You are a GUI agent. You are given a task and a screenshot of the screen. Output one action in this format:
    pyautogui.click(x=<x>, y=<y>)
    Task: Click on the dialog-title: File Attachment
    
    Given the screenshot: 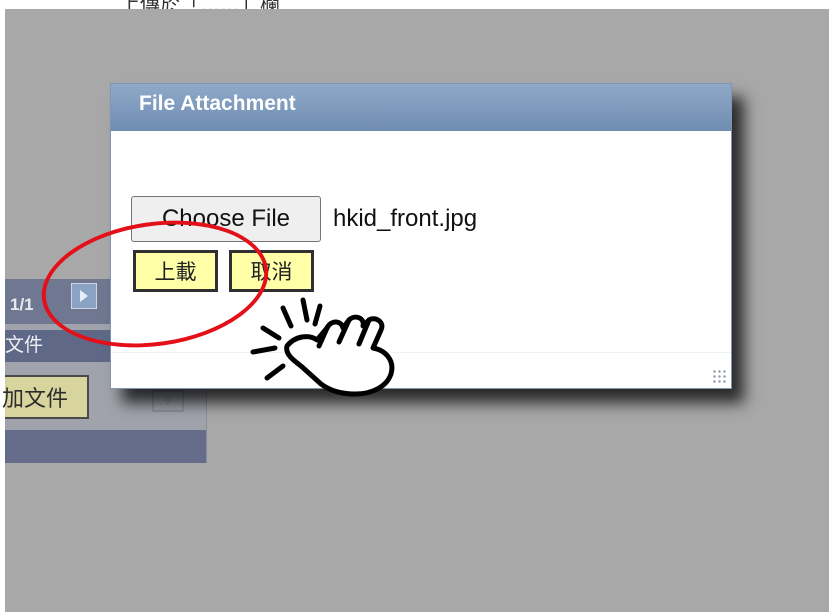 What is the action you would take?
    pyautogui.click(x=217, y=103)
    